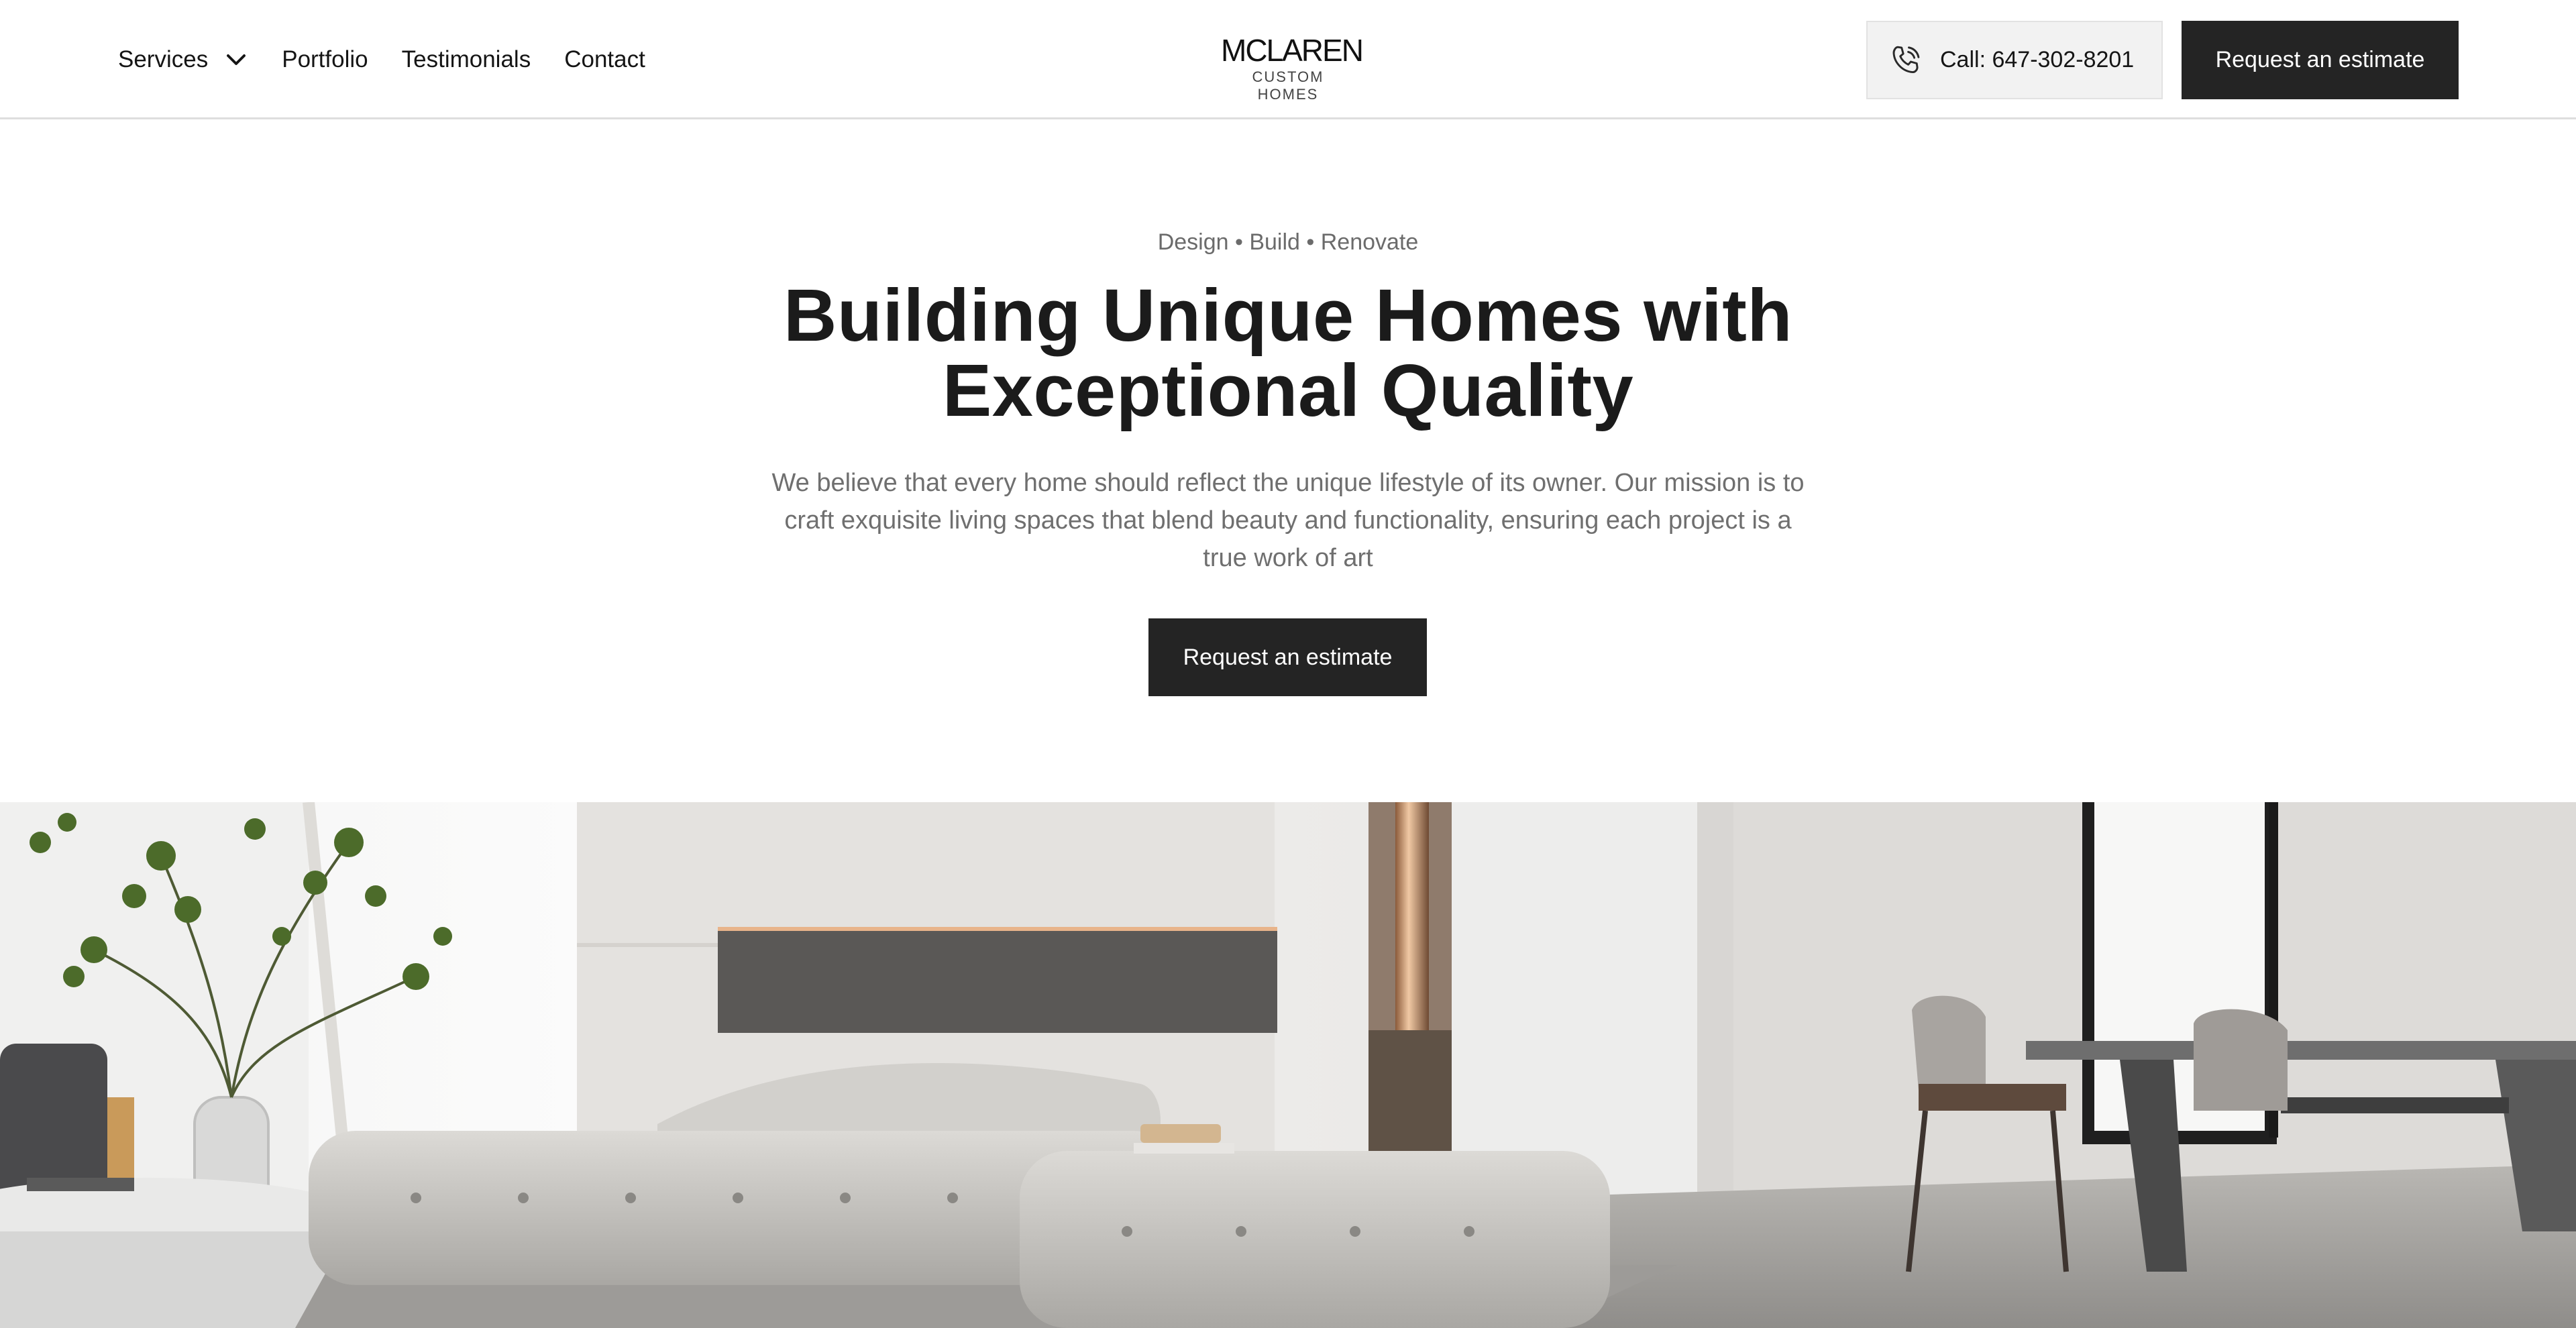 Image resolution: width=2576 pixels, height=1328 pixels. I want to click on header-request-estimate-button: Request an estimate, so click(2320, 60).